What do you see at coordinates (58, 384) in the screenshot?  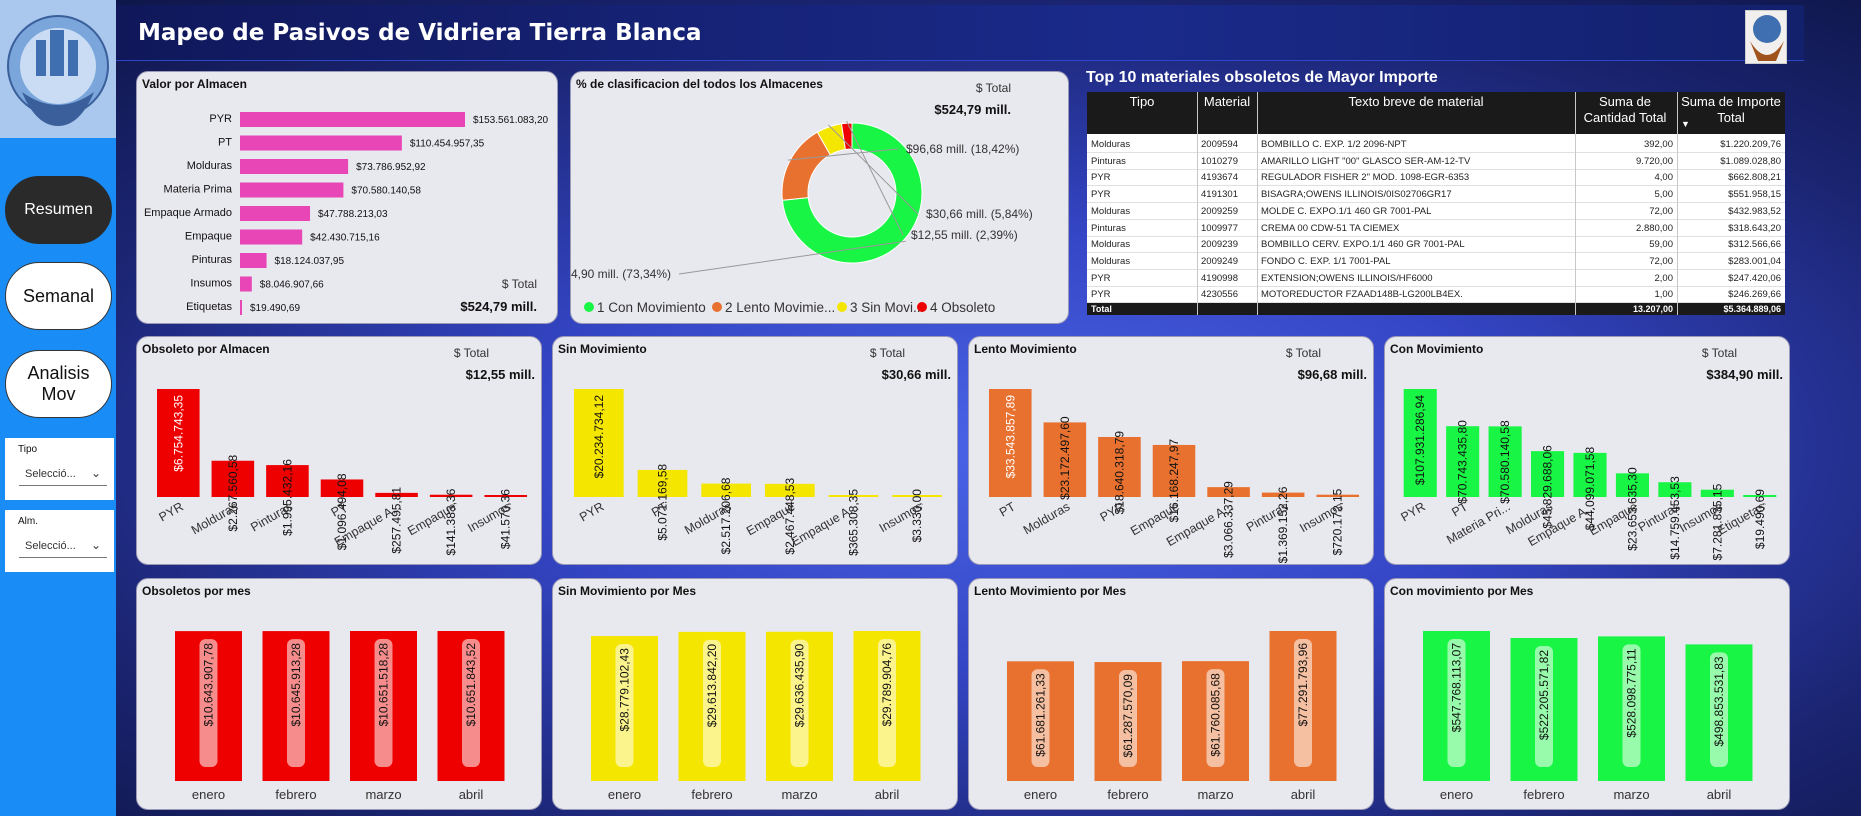 I see `nav-analisis-mov-button: Analisis Mov` at bounding box center [58, 384].